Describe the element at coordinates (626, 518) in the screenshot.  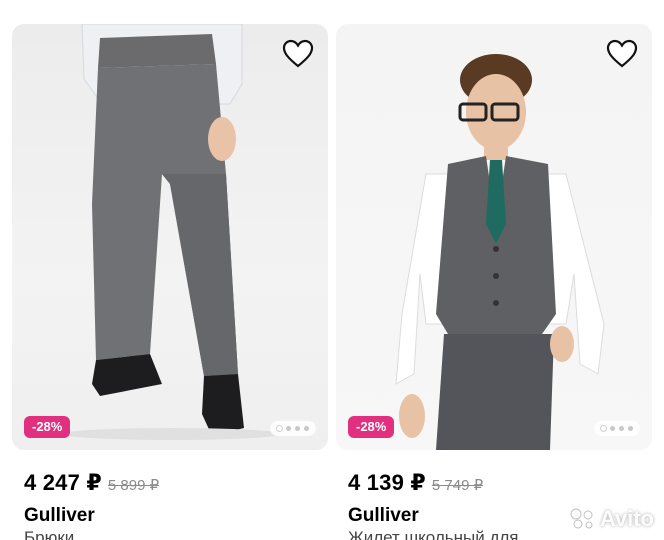
I see `watermark-text: Avito` at that location.